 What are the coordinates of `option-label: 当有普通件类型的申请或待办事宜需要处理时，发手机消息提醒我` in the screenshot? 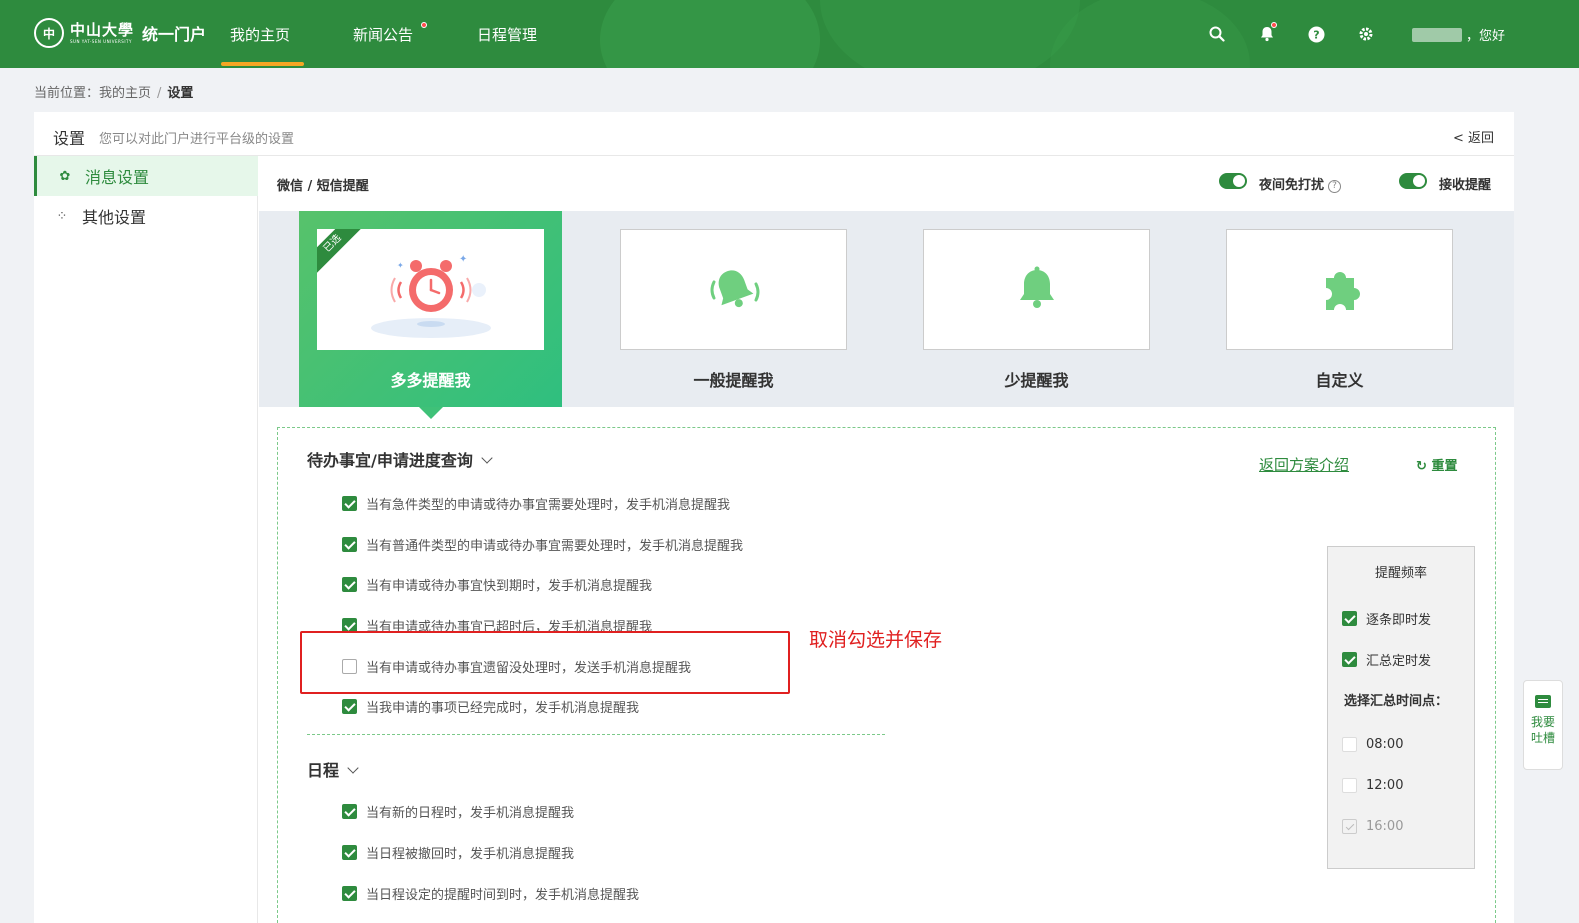 It's located at (555, 546).